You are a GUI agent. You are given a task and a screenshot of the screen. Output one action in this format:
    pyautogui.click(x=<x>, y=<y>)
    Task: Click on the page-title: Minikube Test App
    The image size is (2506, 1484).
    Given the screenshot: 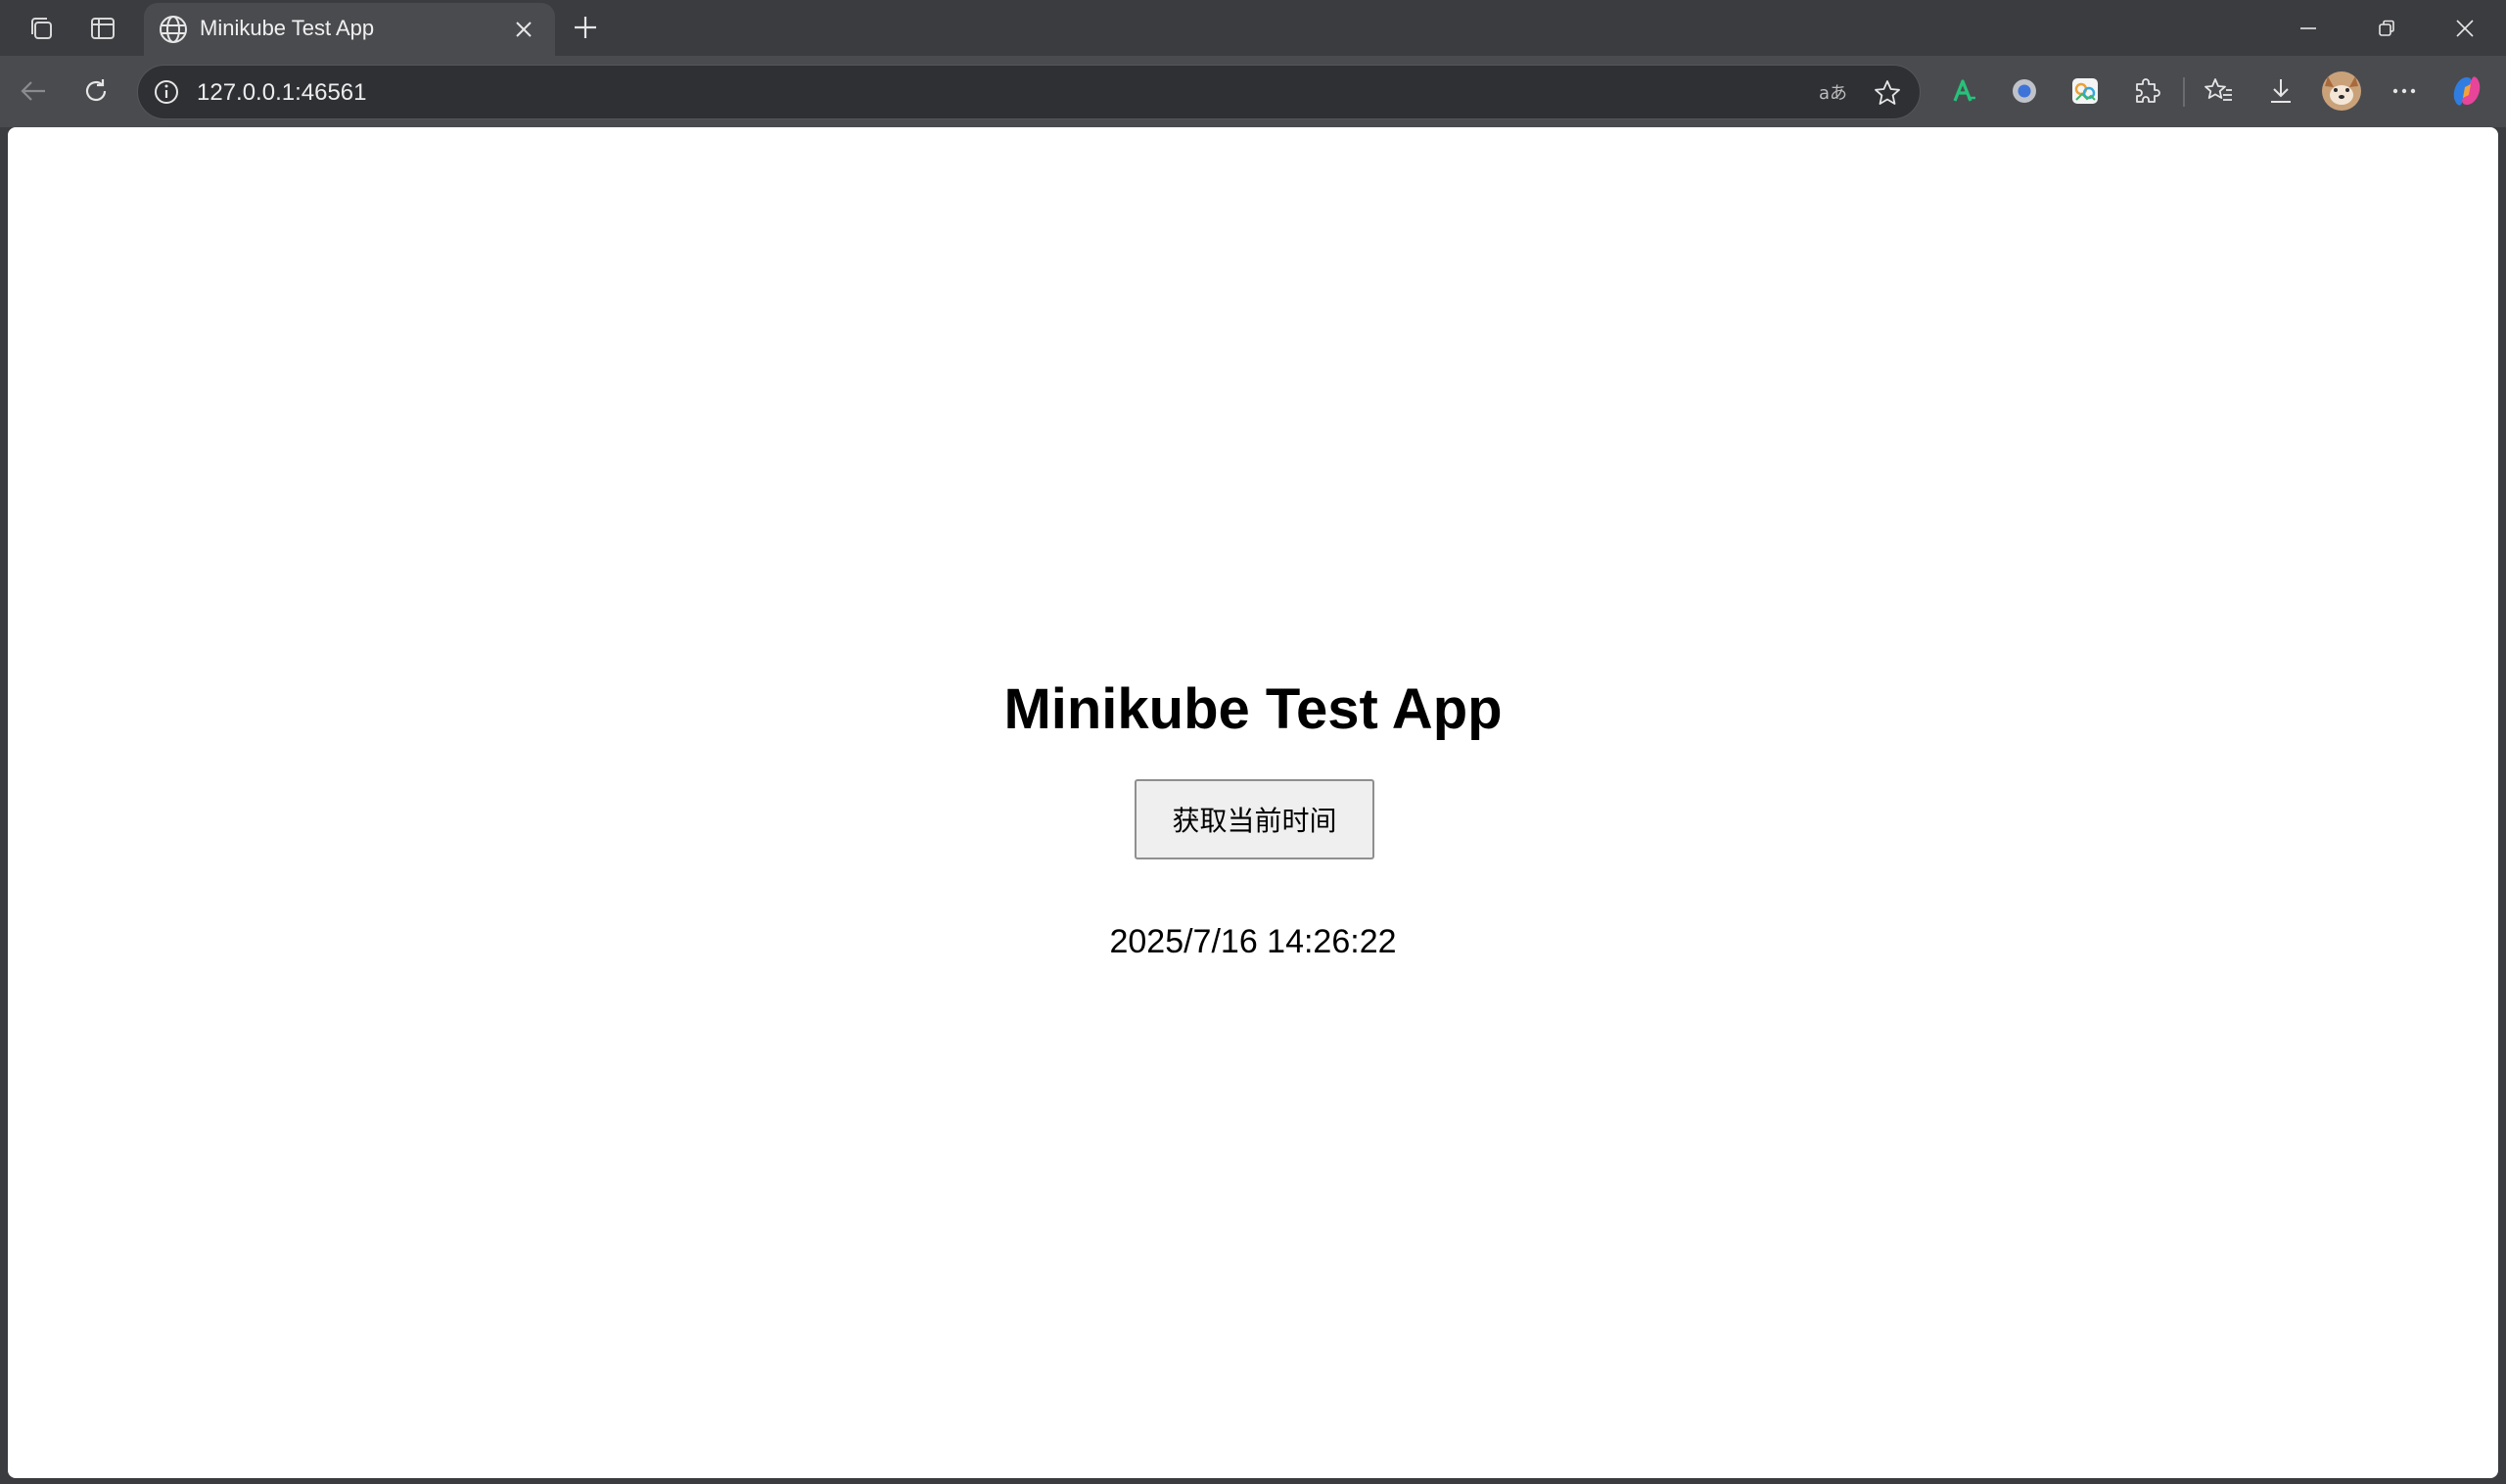 What is the action you would take?
    pyautogui.click(x=1253, y=709)
    